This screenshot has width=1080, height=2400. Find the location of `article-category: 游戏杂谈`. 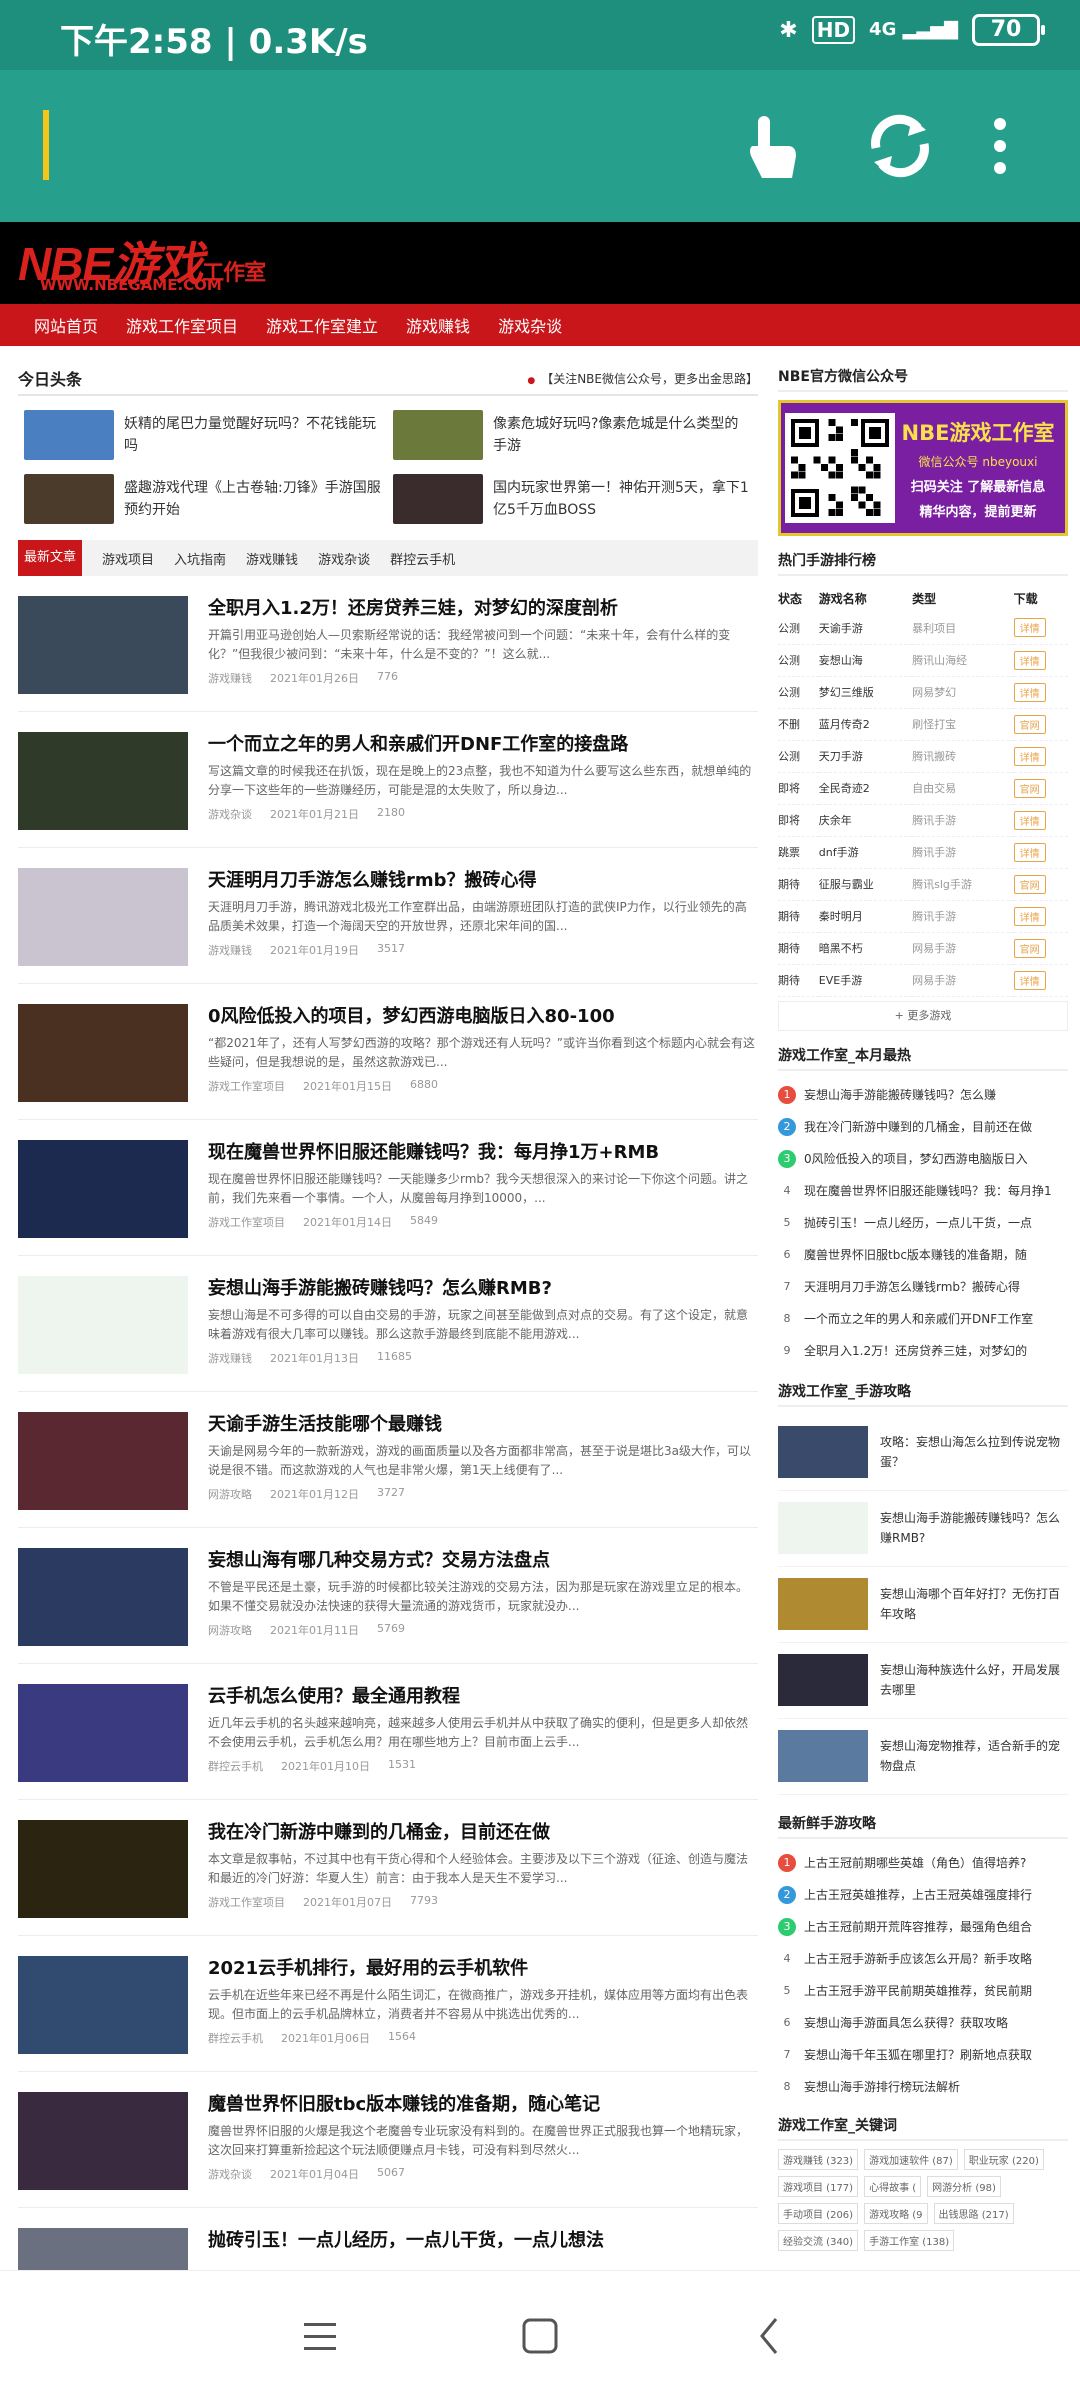

article-category: 游戏杂谈 is located at coordinates (230, 814).